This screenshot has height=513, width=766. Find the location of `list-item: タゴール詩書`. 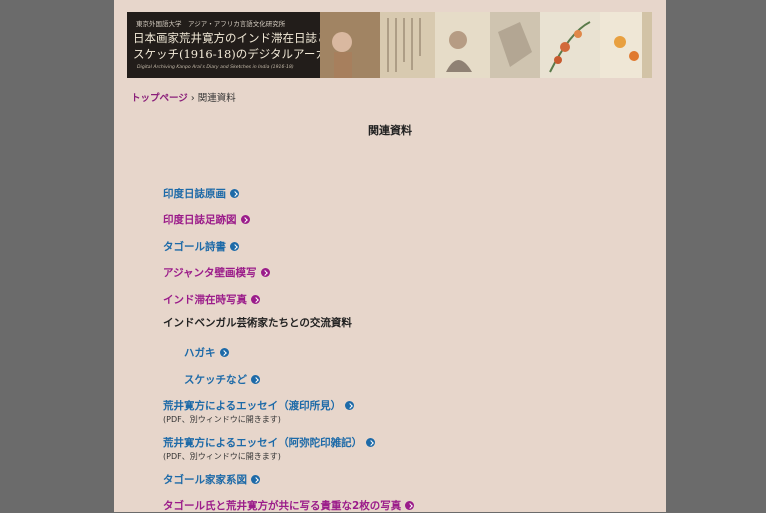

list-item: タゴール詩書 is located at coordinates (201, 244).